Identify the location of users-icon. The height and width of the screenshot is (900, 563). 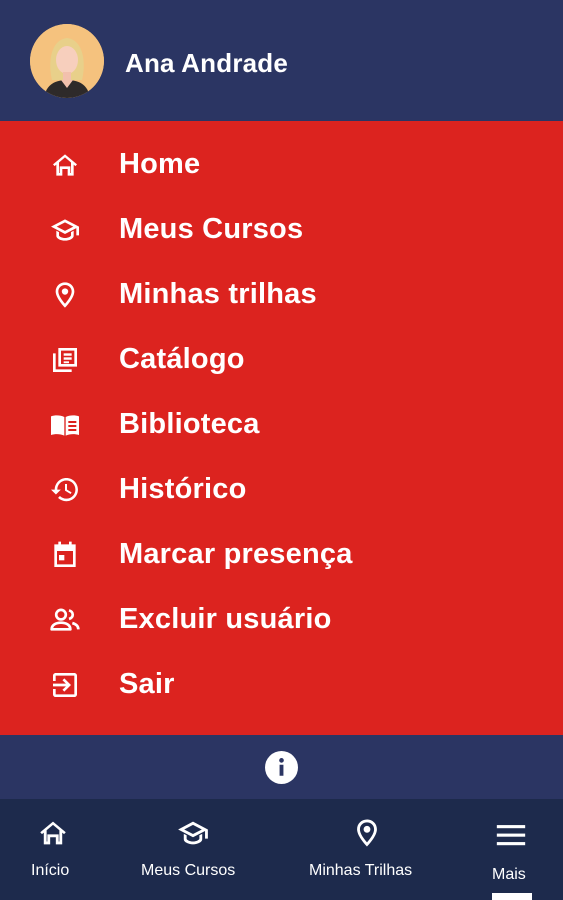
(65, 620).